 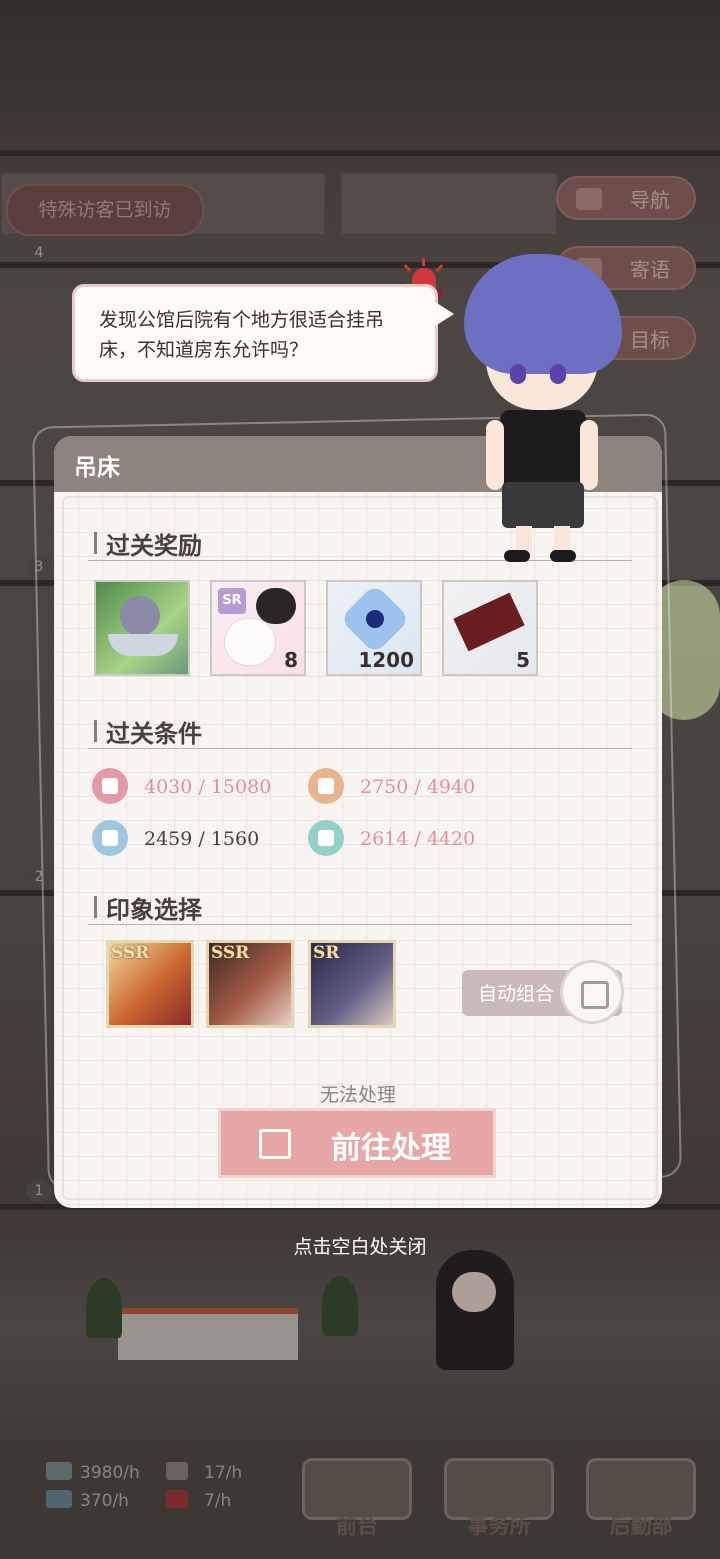 What do you see at coordinates (110, 838) in the screenshot?
I see `graduation-cap-icon` at bounding box center [110, 838].